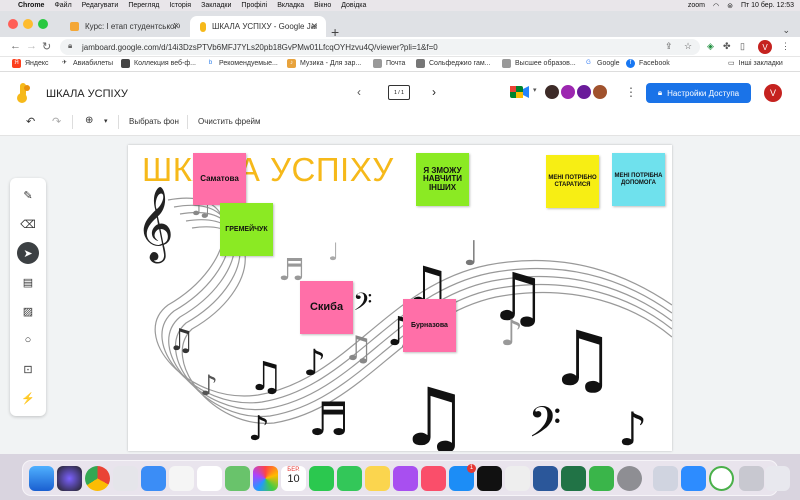 The height and width of the screenshot is (500, 800). What do you see at coordinates (15, 46) in the screenshot?
I see `back-button: ←` at bounding box center [15, 46].